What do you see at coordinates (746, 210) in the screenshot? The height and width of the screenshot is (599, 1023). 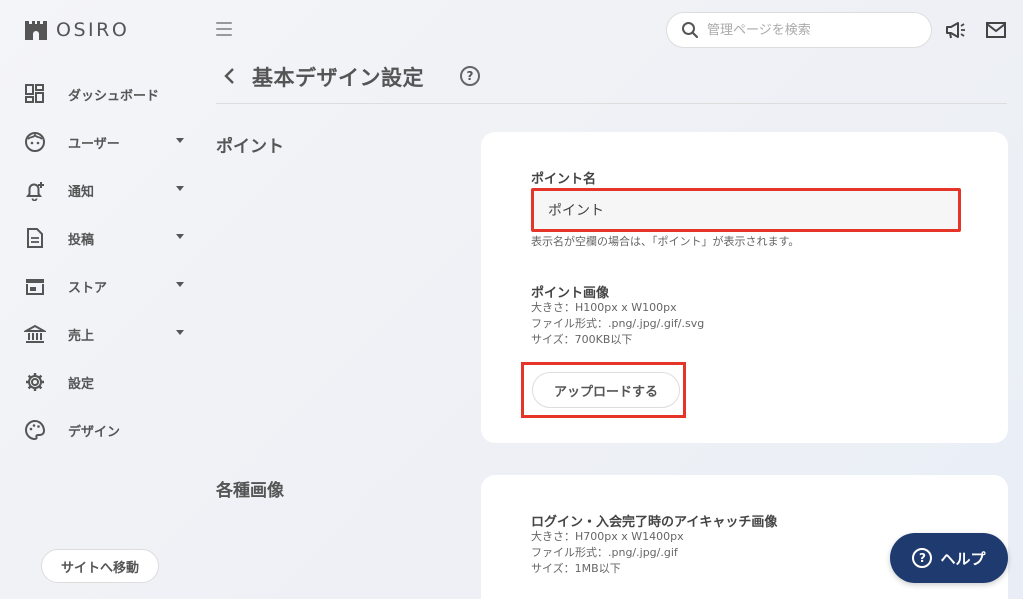 I see `point-name-input` at bounding box center [746, 210].